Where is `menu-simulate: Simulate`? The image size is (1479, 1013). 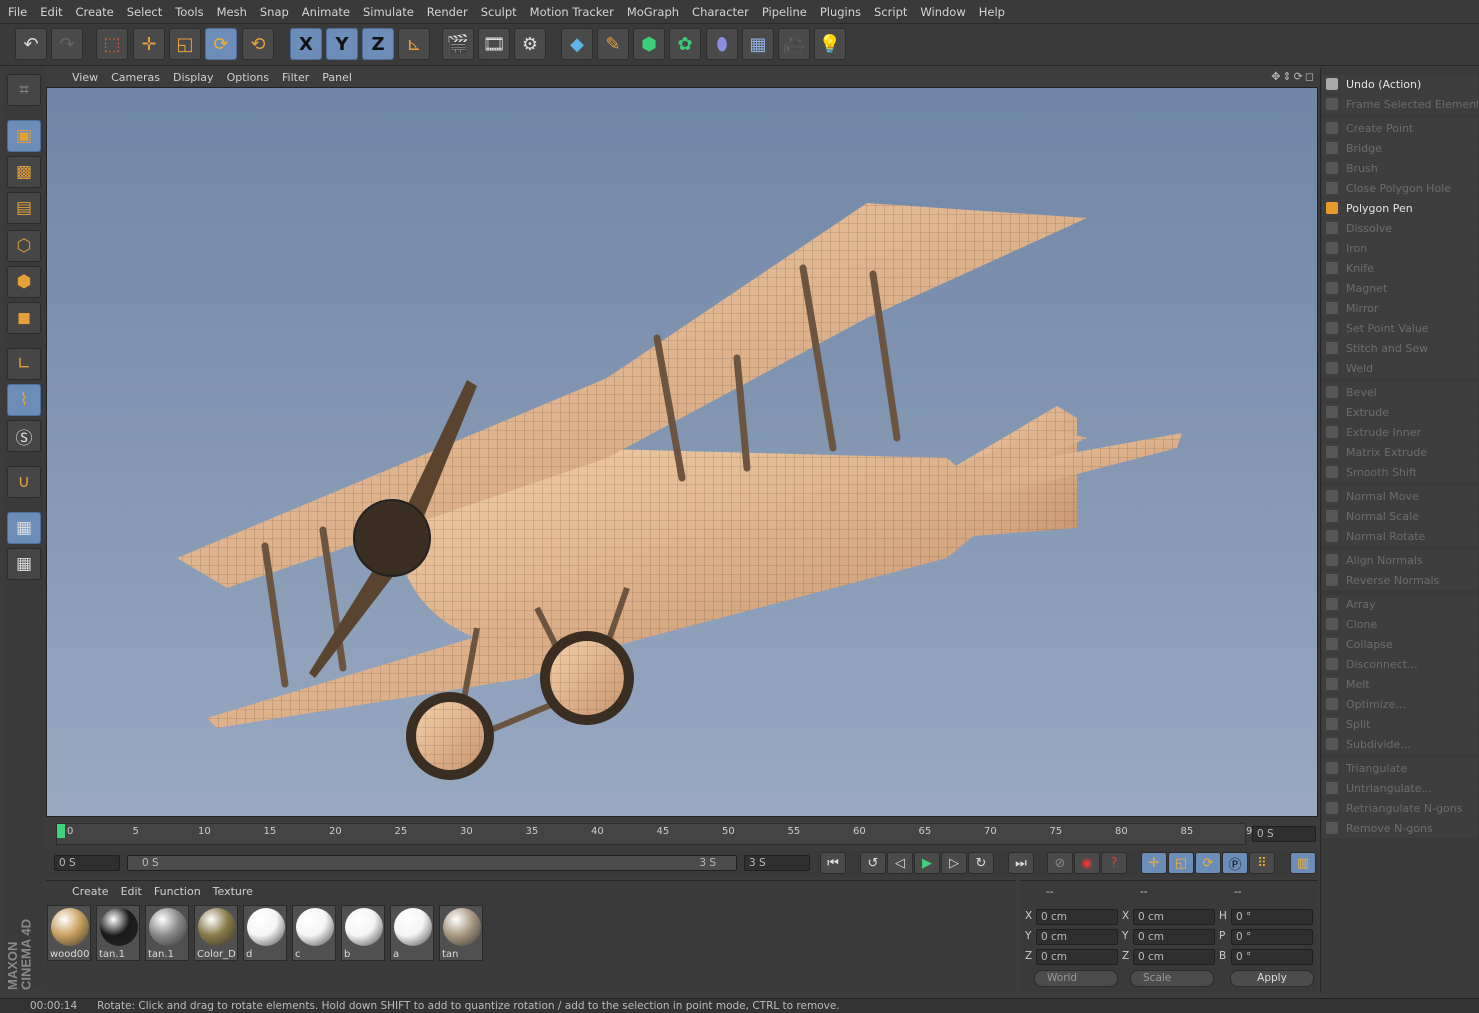
menu-simulate: Simulate is located at coordinates (388, 12).